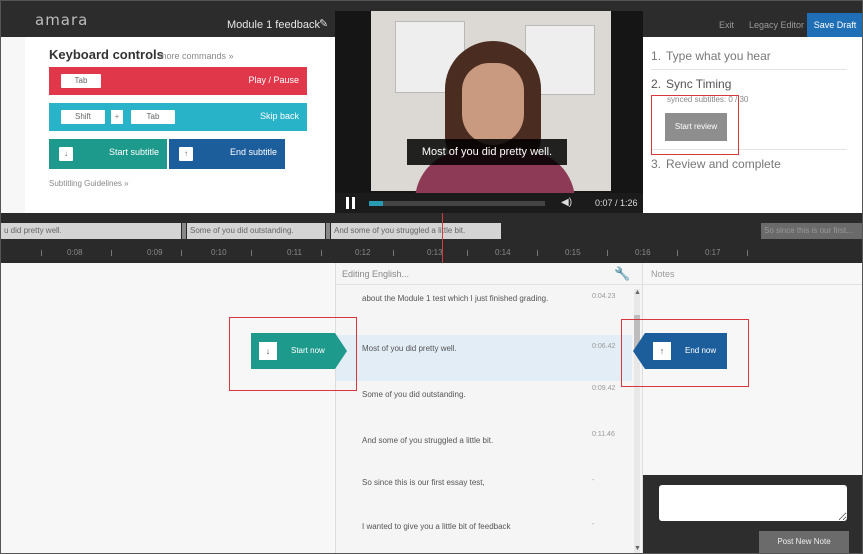  What do you see at coordinates (776, 25) in the screenshot?
I see `legacy-editor-link: Legacy Editor` at bounding box center [776, 25].